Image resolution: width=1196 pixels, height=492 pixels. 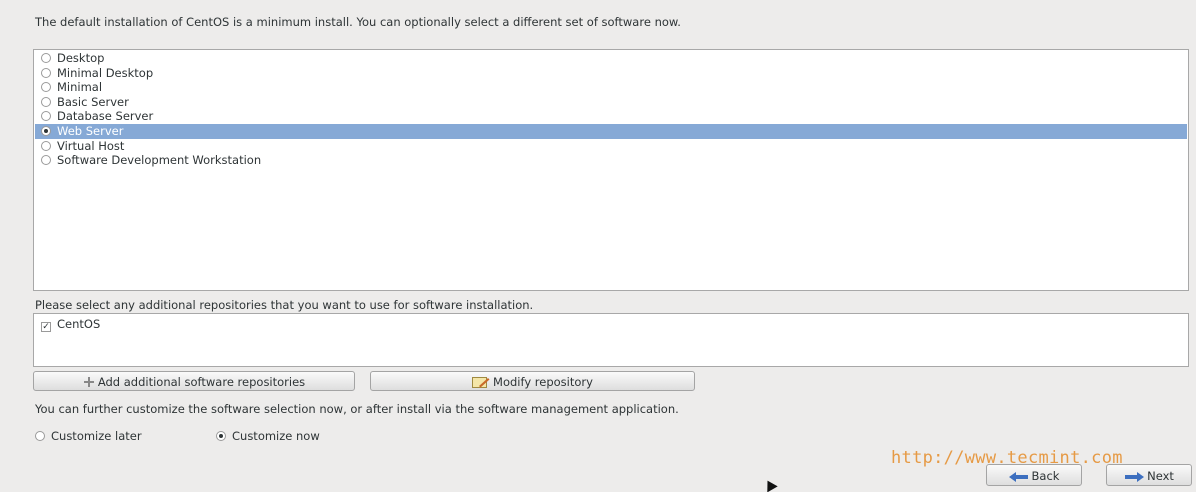 What do you see at coordinates (93, 101) in the screenshot?
I see `software-set-label: Basic Server` at bounding box center [93, 101].